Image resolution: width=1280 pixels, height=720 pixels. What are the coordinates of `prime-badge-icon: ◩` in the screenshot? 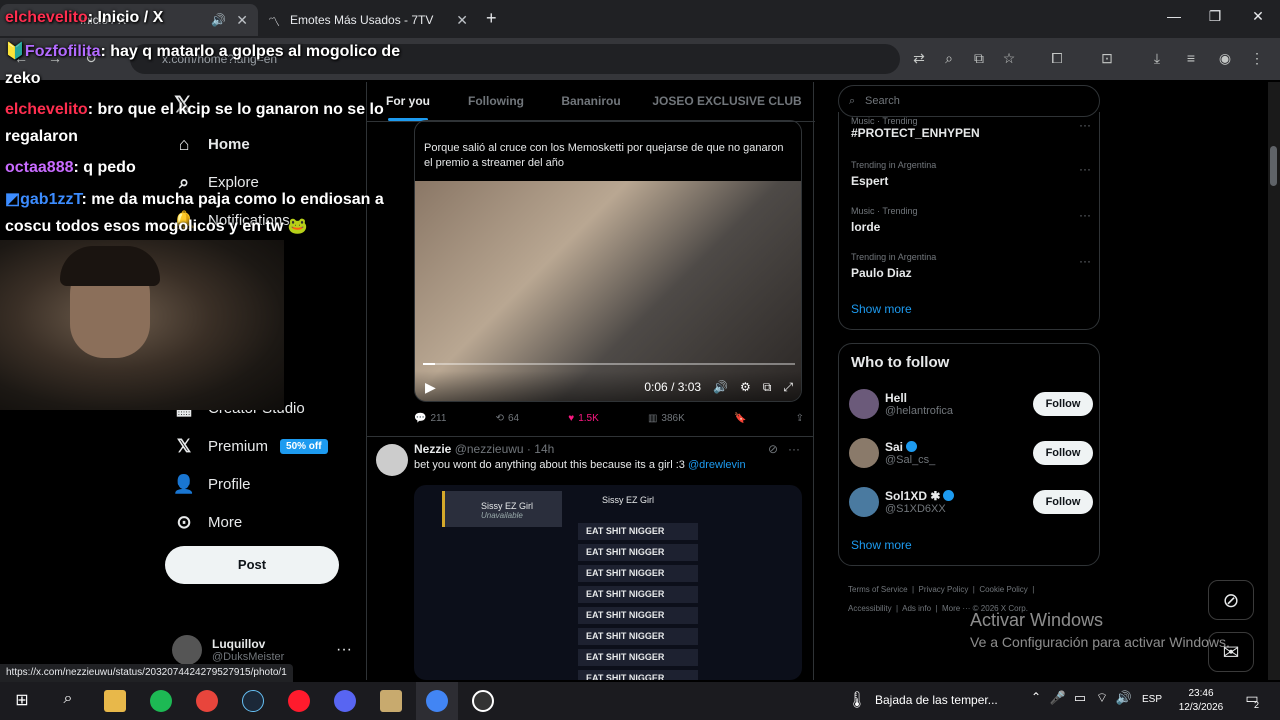 It's located at (13, 199).